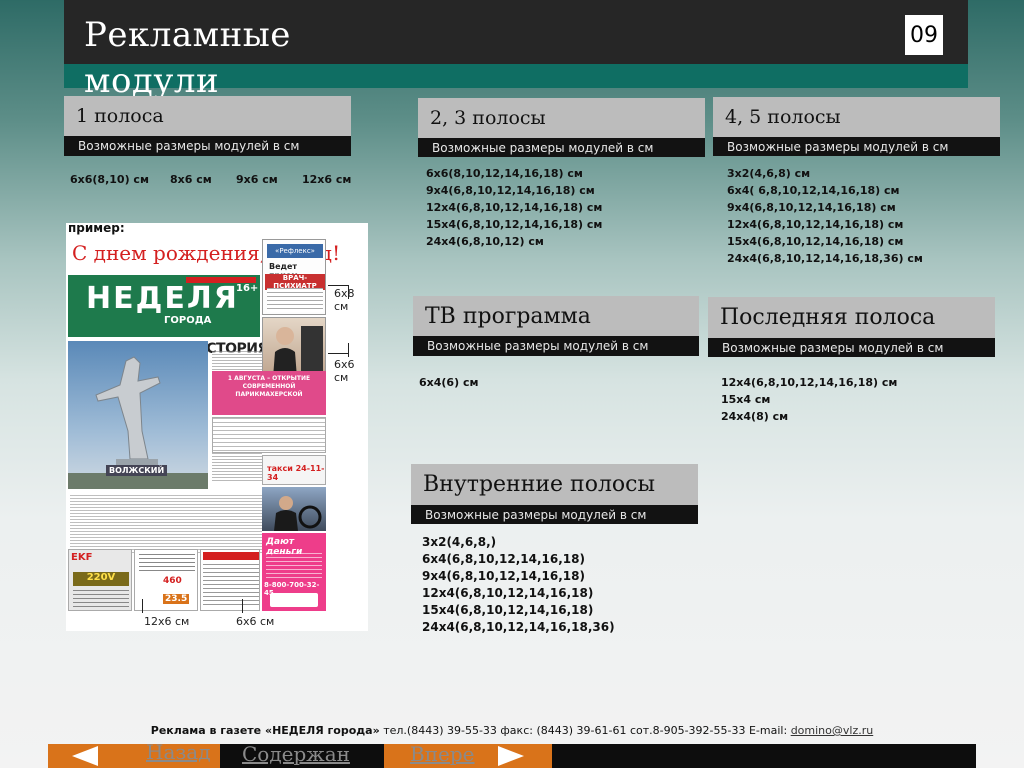  What do you see at coordinates (187, 35) in the screenshot?
I see `page-title-line1: Рекламные` at bounding box center [187, 35].